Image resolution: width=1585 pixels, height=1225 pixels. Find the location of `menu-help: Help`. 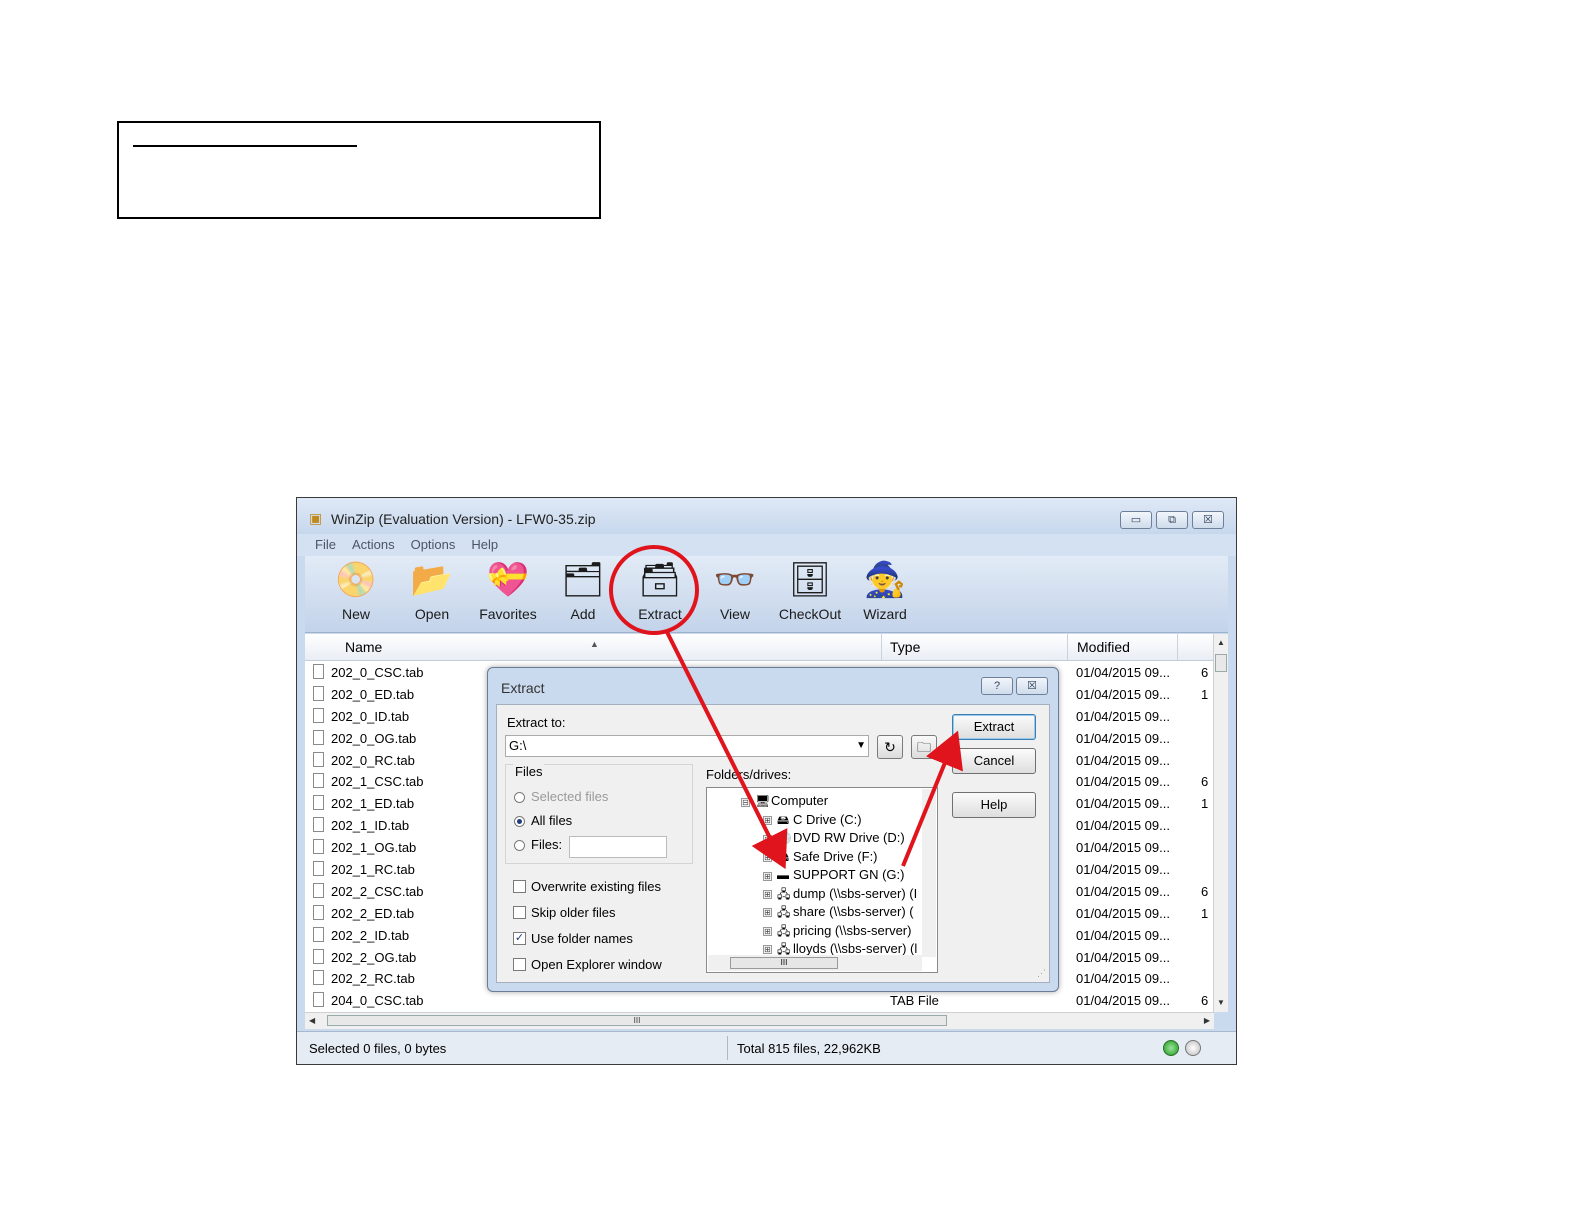

menu-help: Help is located at coordinates (484, 545).